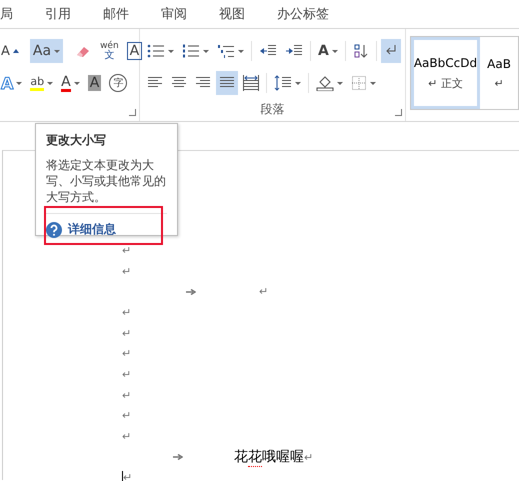 The width and height of the screenshot is (519, 481). Describe the element at coordinates (311, 14) in the screenshot. I see `ribbon-tab: 办公标签` at that location.